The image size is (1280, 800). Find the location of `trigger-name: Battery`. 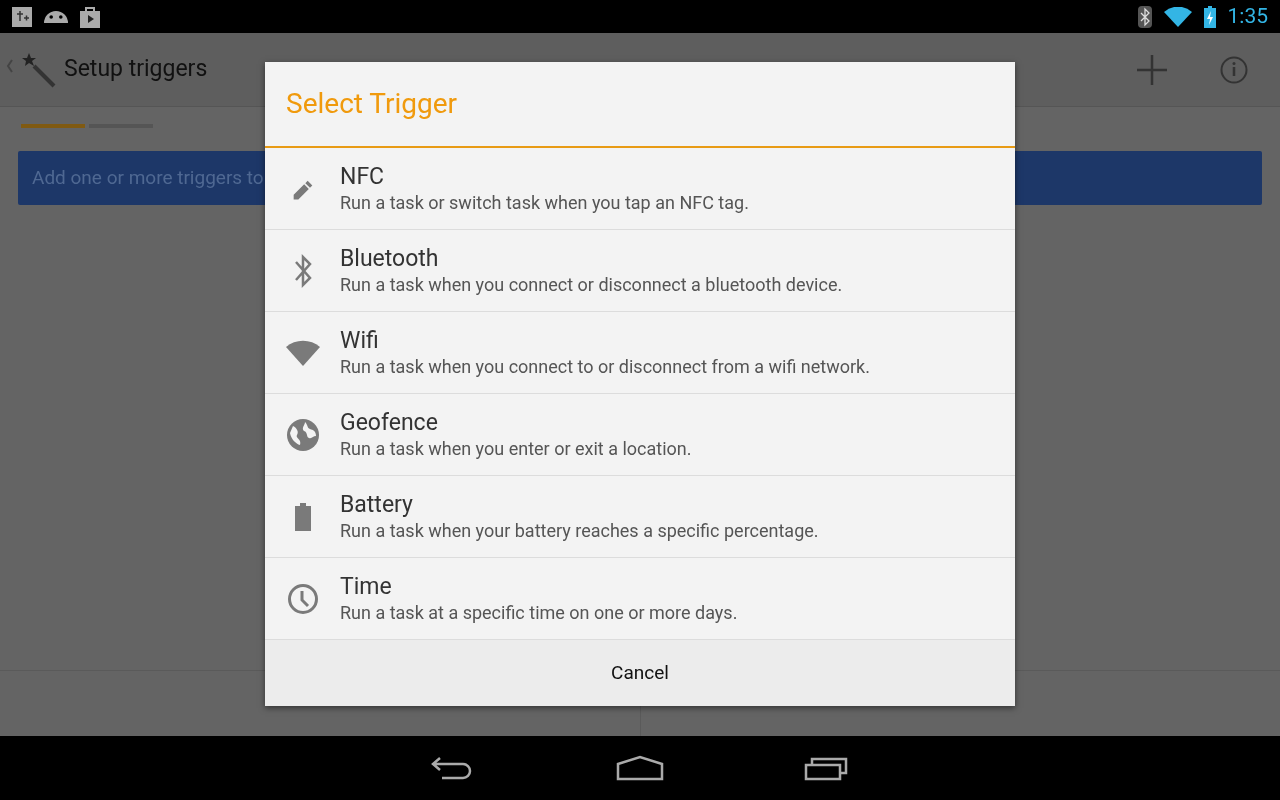

trigger-name: Battery is located at coordinates (377, 504).